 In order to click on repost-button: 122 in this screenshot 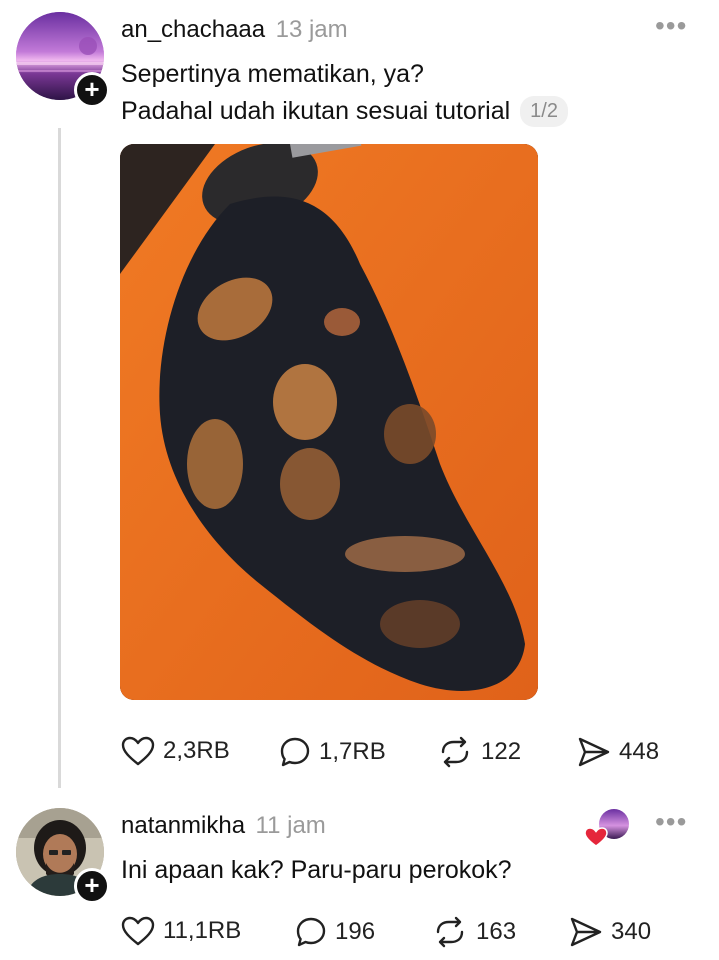, I will do `click(479, 752)`.